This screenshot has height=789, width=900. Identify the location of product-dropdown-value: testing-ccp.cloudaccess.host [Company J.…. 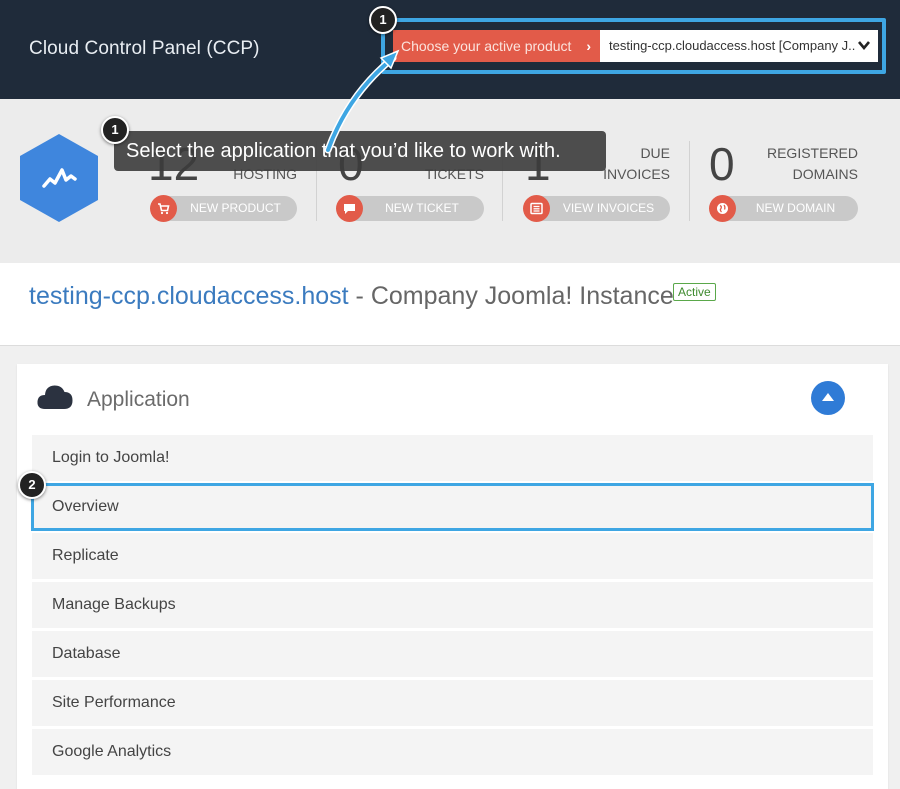
(734, 45).